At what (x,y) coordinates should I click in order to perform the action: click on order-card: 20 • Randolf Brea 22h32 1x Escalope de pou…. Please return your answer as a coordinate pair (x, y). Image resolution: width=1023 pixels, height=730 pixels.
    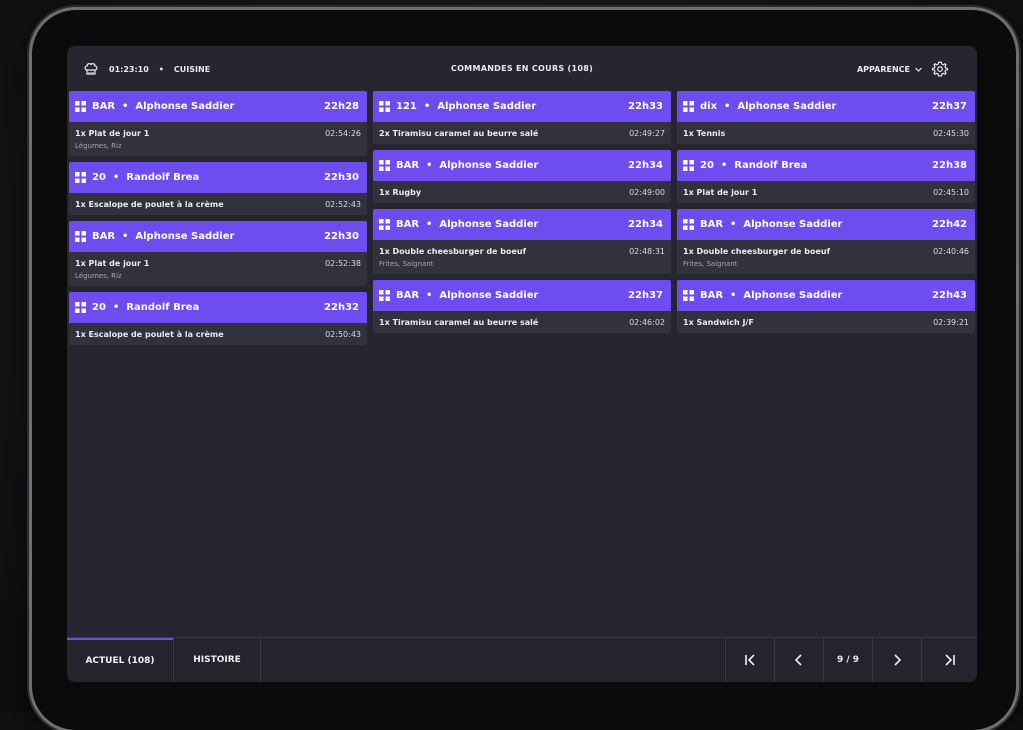
    Looking at the image, I should click on (218, 318).